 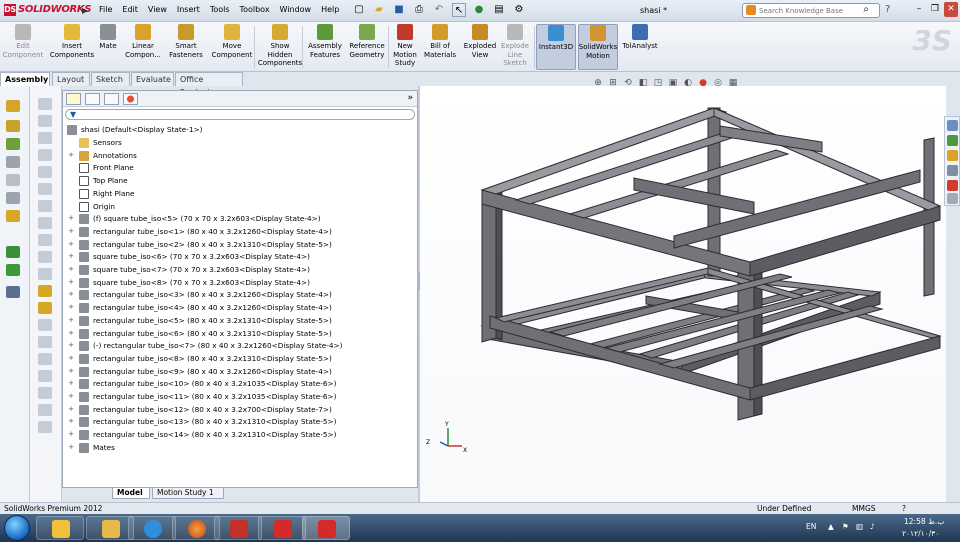 What do you see at coordinates (238, 528) in the screenshot?
I see `taskbar-autocad` at bounding box center [238, 528].